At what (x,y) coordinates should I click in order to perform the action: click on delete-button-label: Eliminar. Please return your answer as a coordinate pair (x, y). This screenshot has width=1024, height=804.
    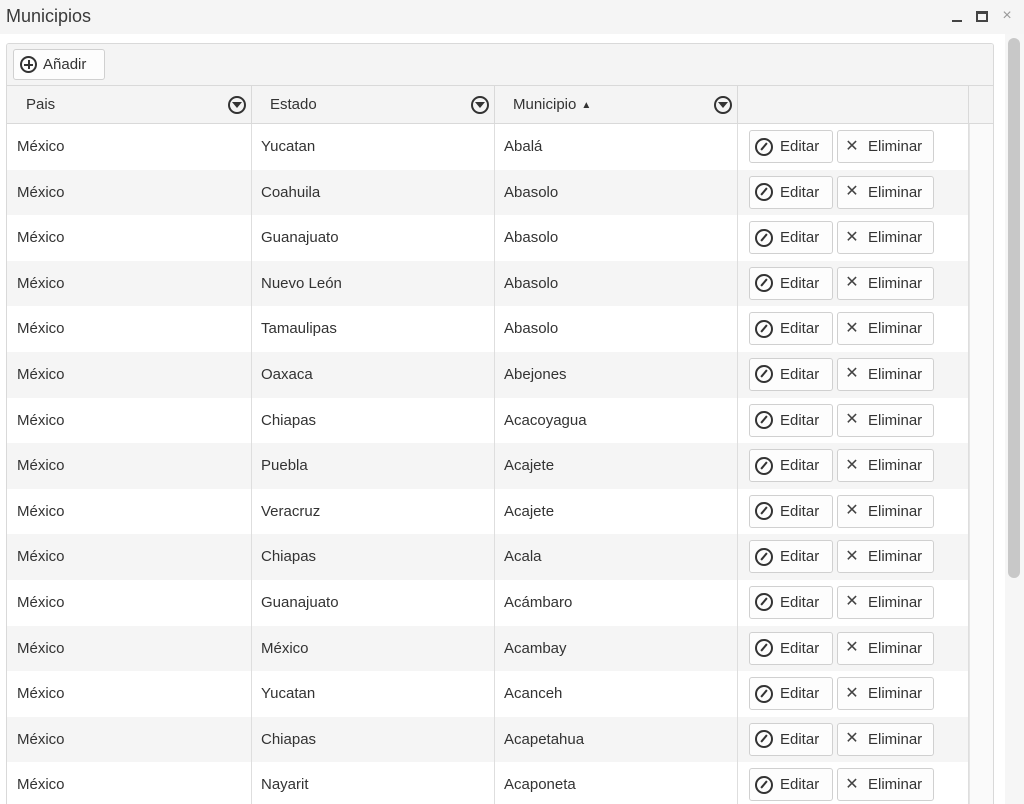
    Looking at the image, I should click on (895, 557).